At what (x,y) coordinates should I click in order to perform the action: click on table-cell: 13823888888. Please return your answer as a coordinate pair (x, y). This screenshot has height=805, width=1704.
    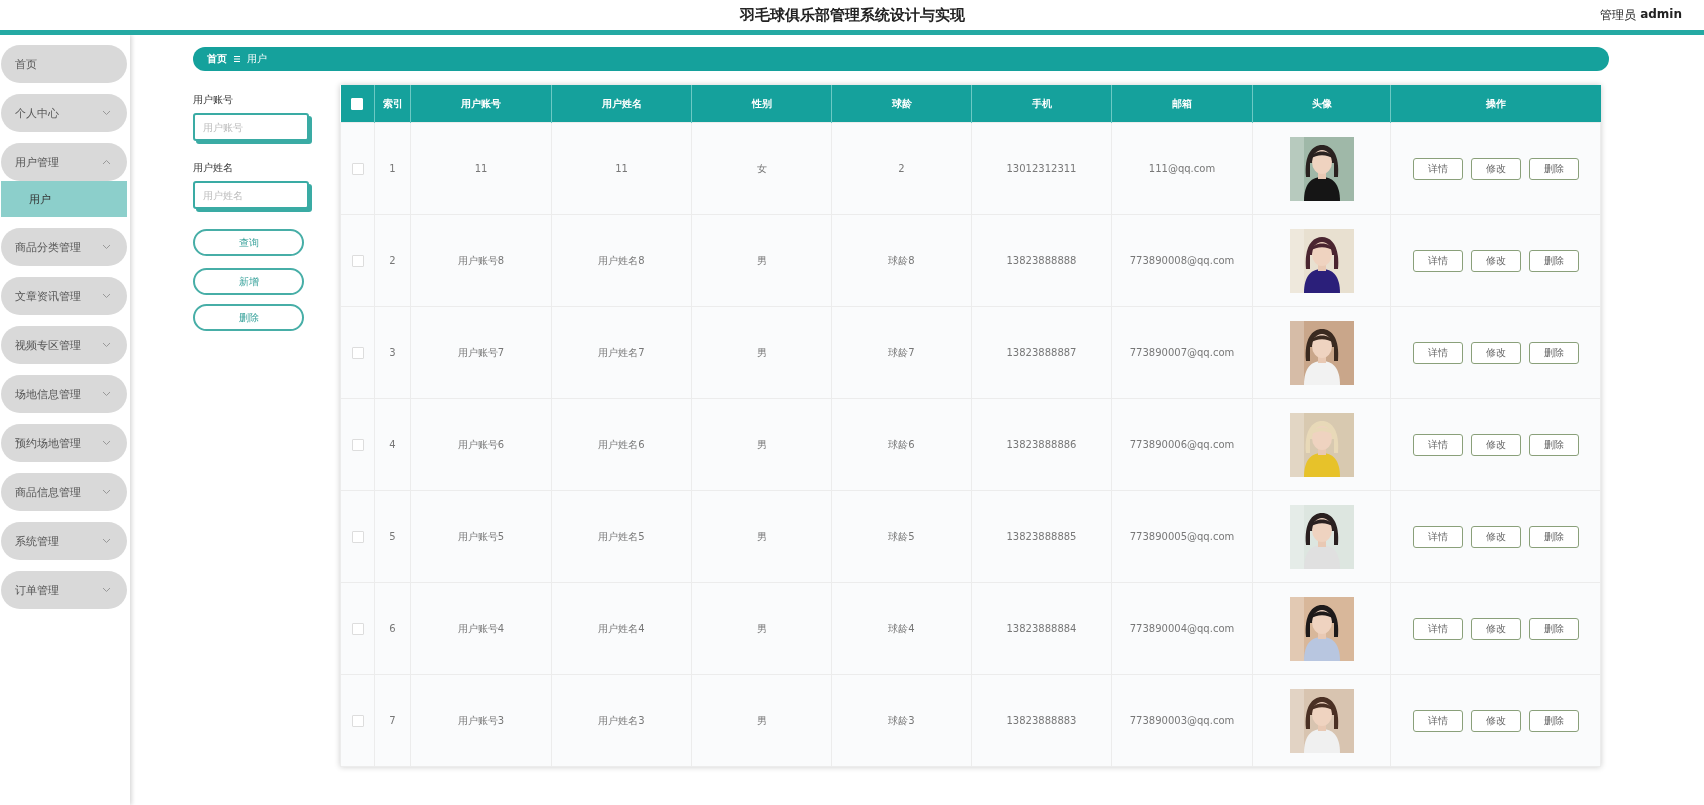
    Looking at the image, I should click on (1041, 260).